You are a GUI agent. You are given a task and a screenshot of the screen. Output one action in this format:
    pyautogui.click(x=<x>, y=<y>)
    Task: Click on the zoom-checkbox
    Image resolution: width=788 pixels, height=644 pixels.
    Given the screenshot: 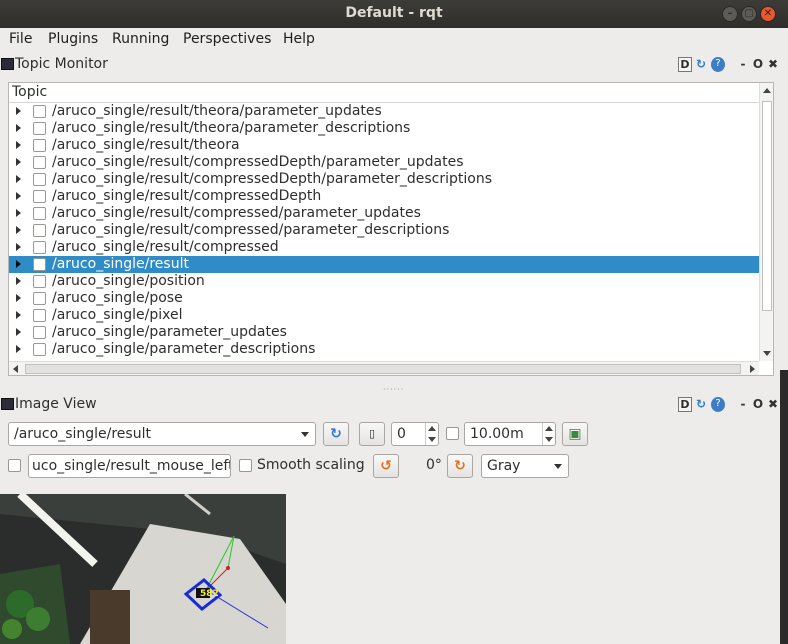 What is the action you would take?
    pyautogui.click(x=452, y=433)
    